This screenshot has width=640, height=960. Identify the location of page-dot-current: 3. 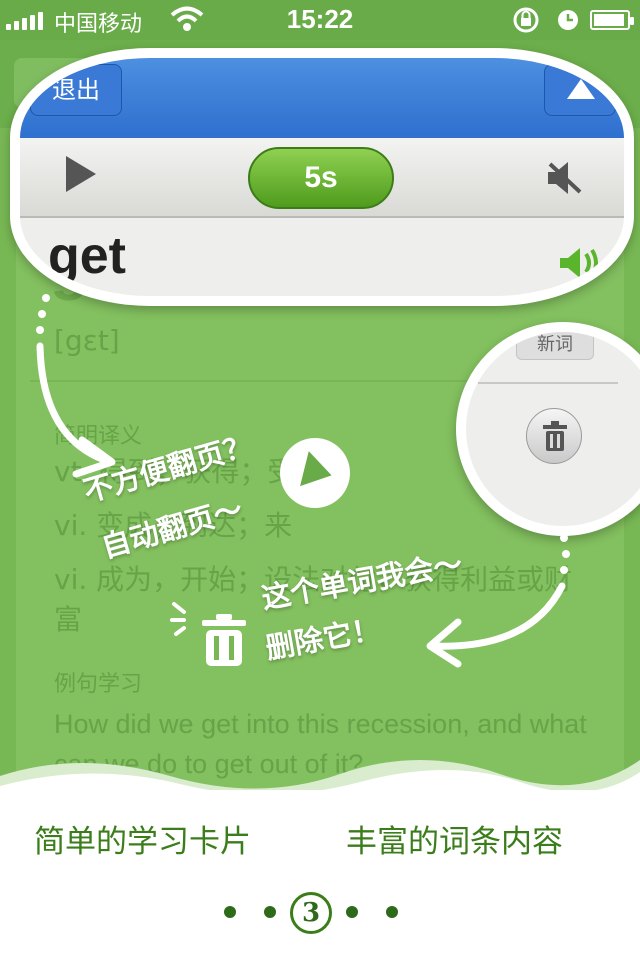
(311, 913).